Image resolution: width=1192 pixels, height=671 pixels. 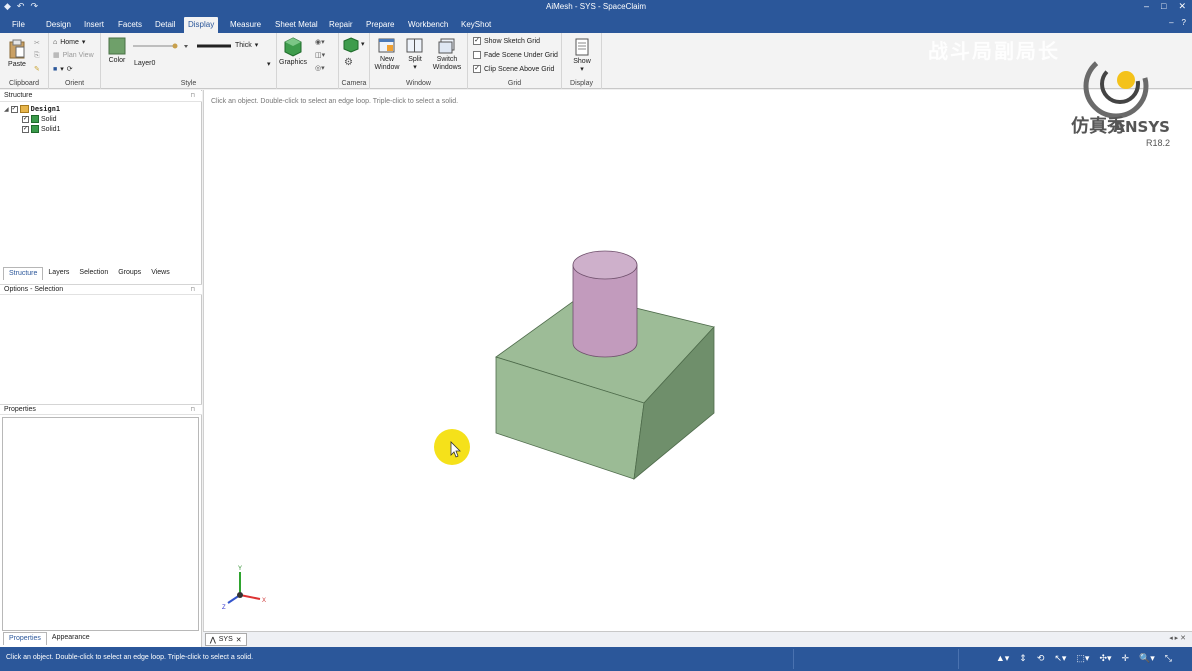 I want to click on graphics-button: Graphics, so click(x=293, y=52).